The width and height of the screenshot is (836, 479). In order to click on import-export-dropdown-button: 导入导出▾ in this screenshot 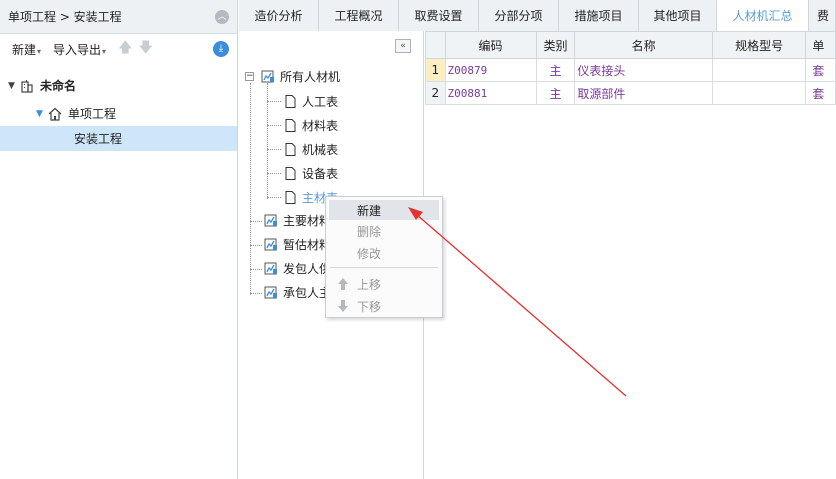, I will do `click(79, 49)`.